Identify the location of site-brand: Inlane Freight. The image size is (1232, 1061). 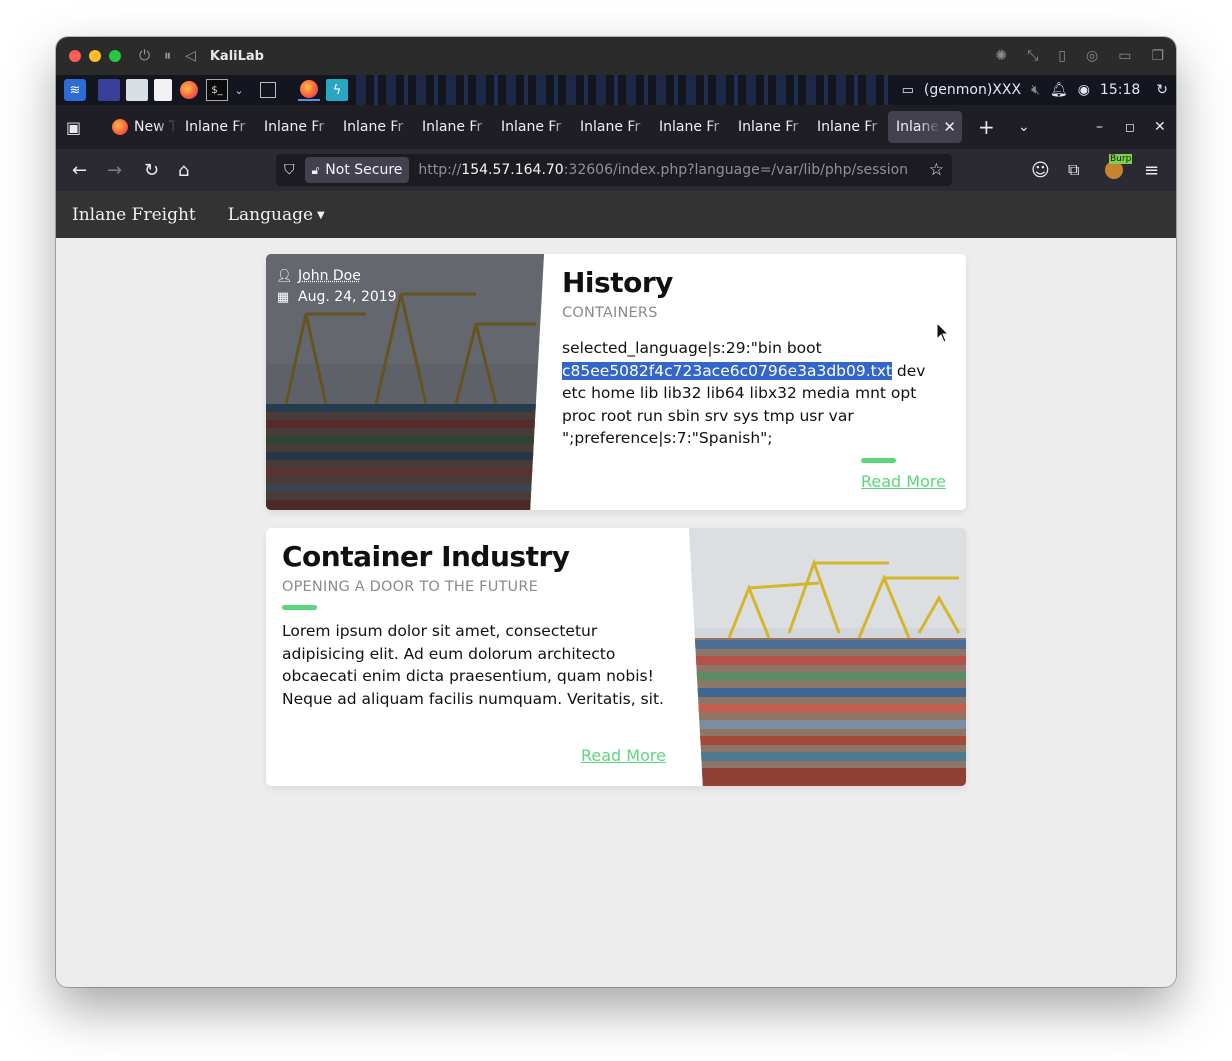
(134, 215).